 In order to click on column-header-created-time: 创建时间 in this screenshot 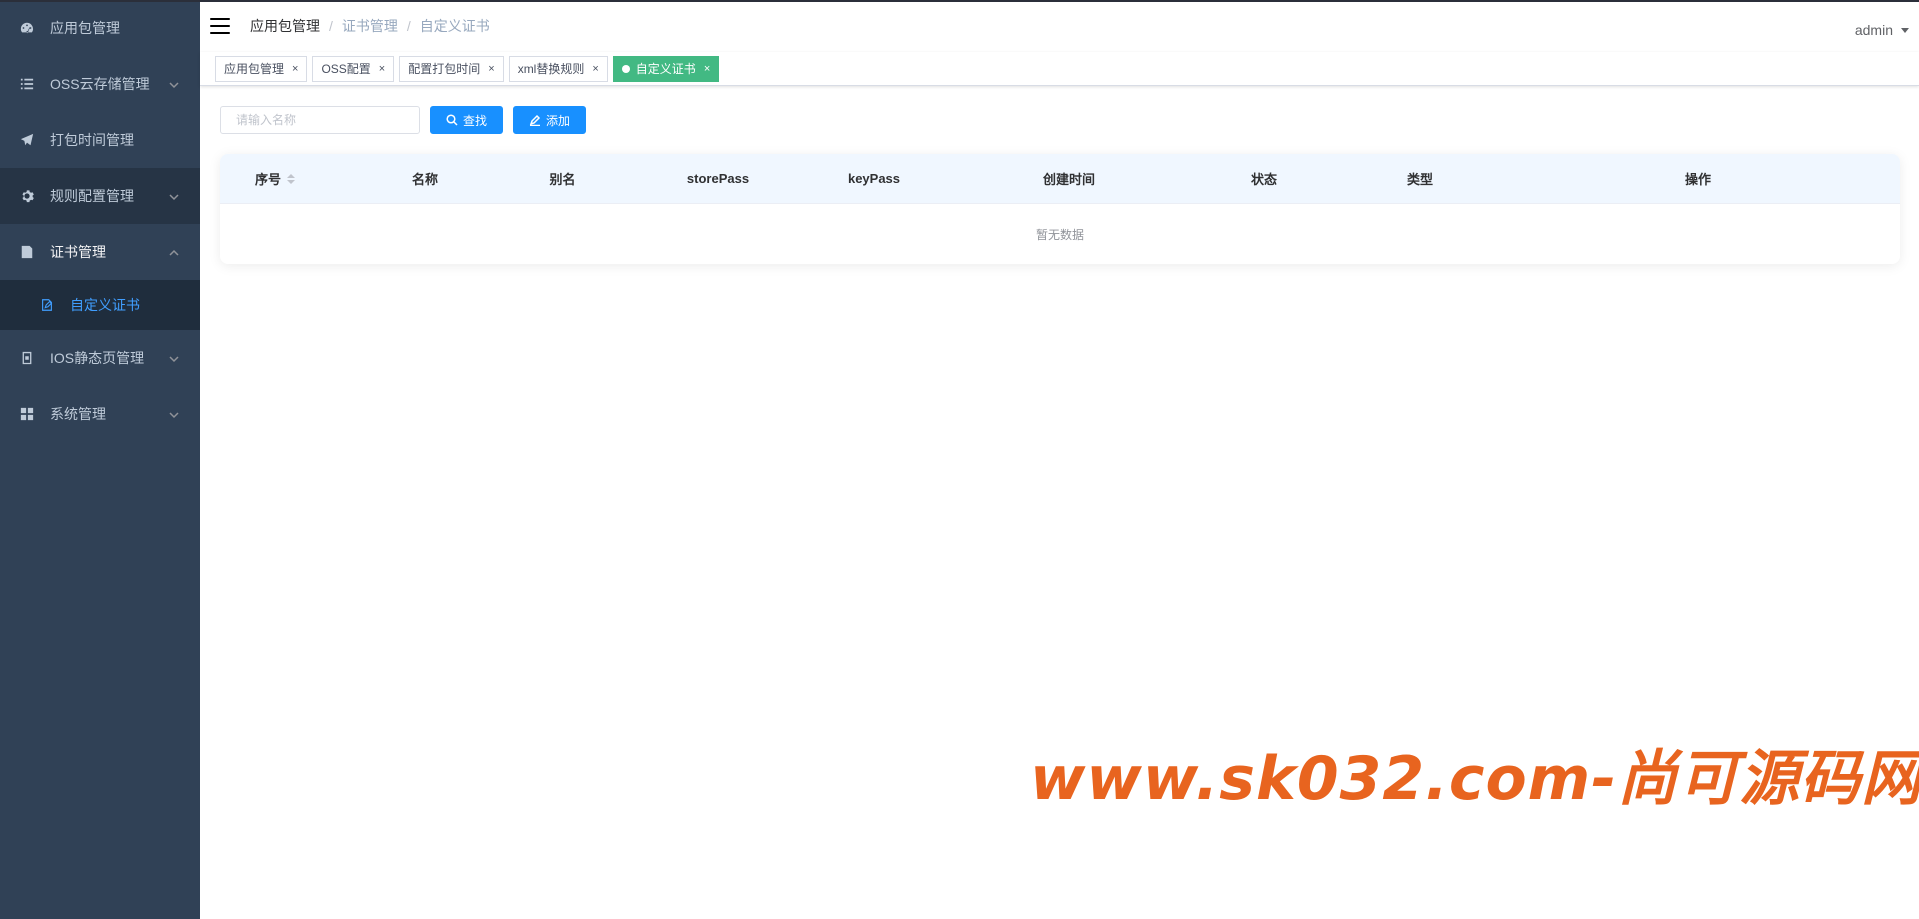, I will do `click(1069, 178)`.